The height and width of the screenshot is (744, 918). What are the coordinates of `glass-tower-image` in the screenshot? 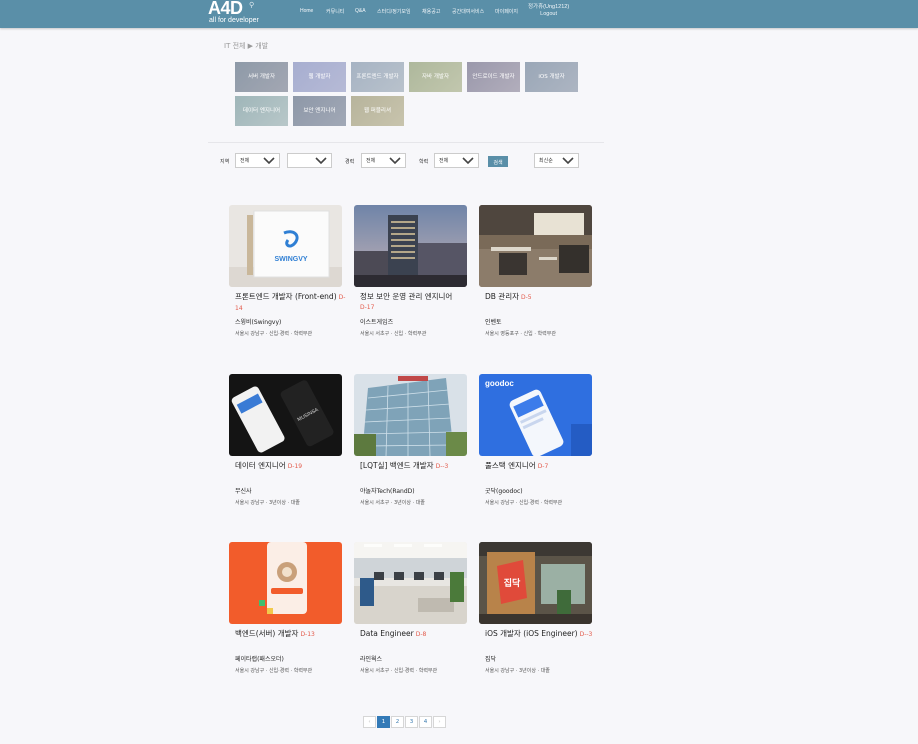 It's located at (410, 415).